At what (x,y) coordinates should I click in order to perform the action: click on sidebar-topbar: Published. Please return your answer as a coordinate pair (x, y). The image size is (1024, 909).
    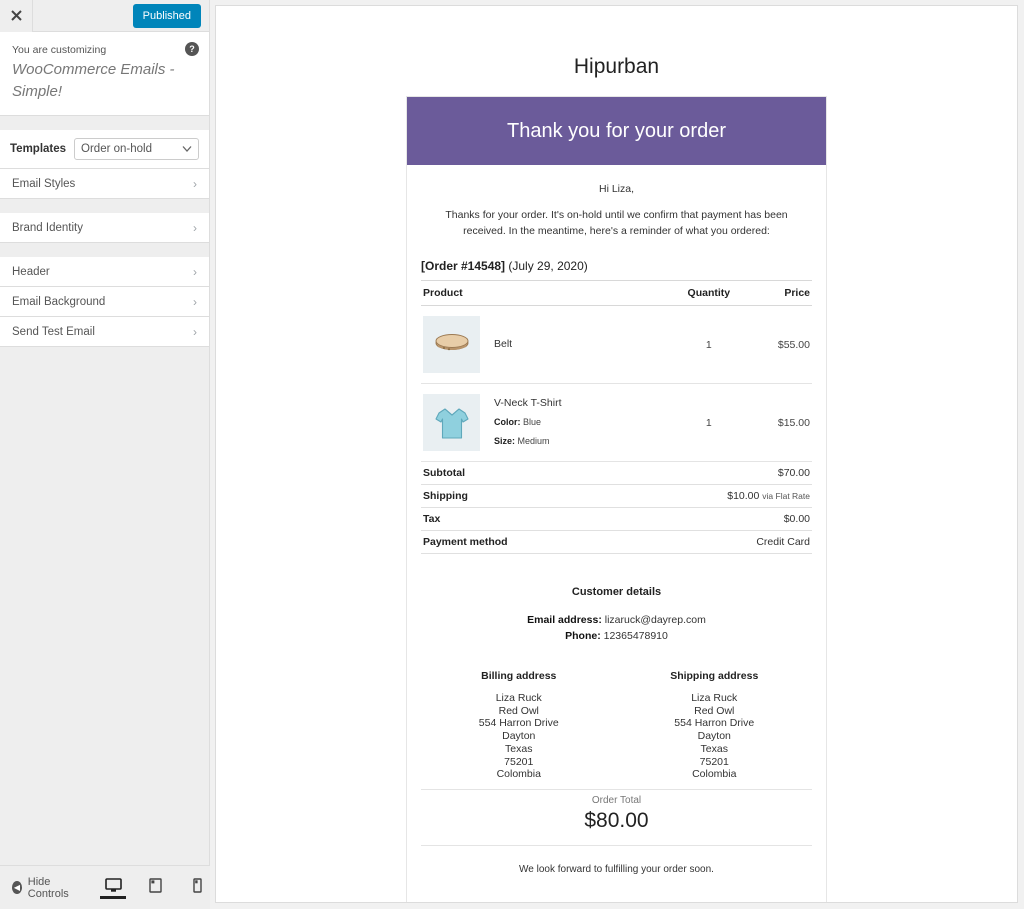
    Looking at the image, I should click on (104, 16).